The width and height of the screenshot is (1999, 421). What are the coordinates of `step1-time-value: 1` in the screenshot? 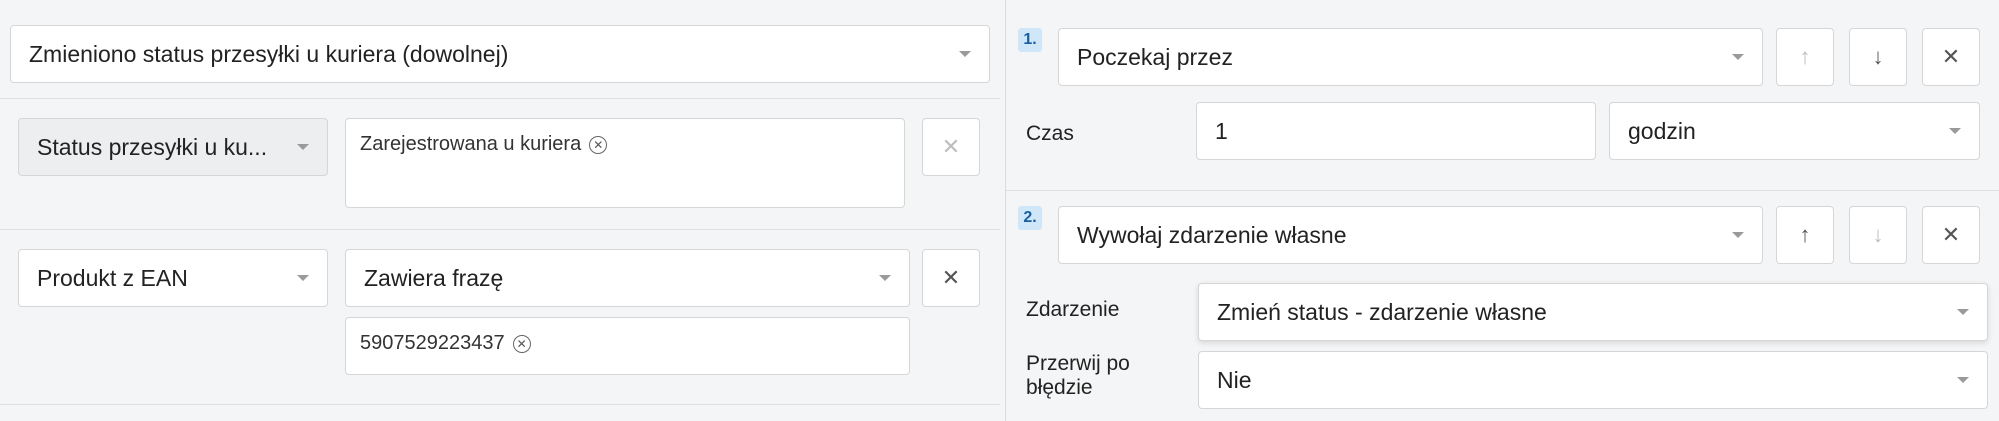 It's located at (1221, 130).